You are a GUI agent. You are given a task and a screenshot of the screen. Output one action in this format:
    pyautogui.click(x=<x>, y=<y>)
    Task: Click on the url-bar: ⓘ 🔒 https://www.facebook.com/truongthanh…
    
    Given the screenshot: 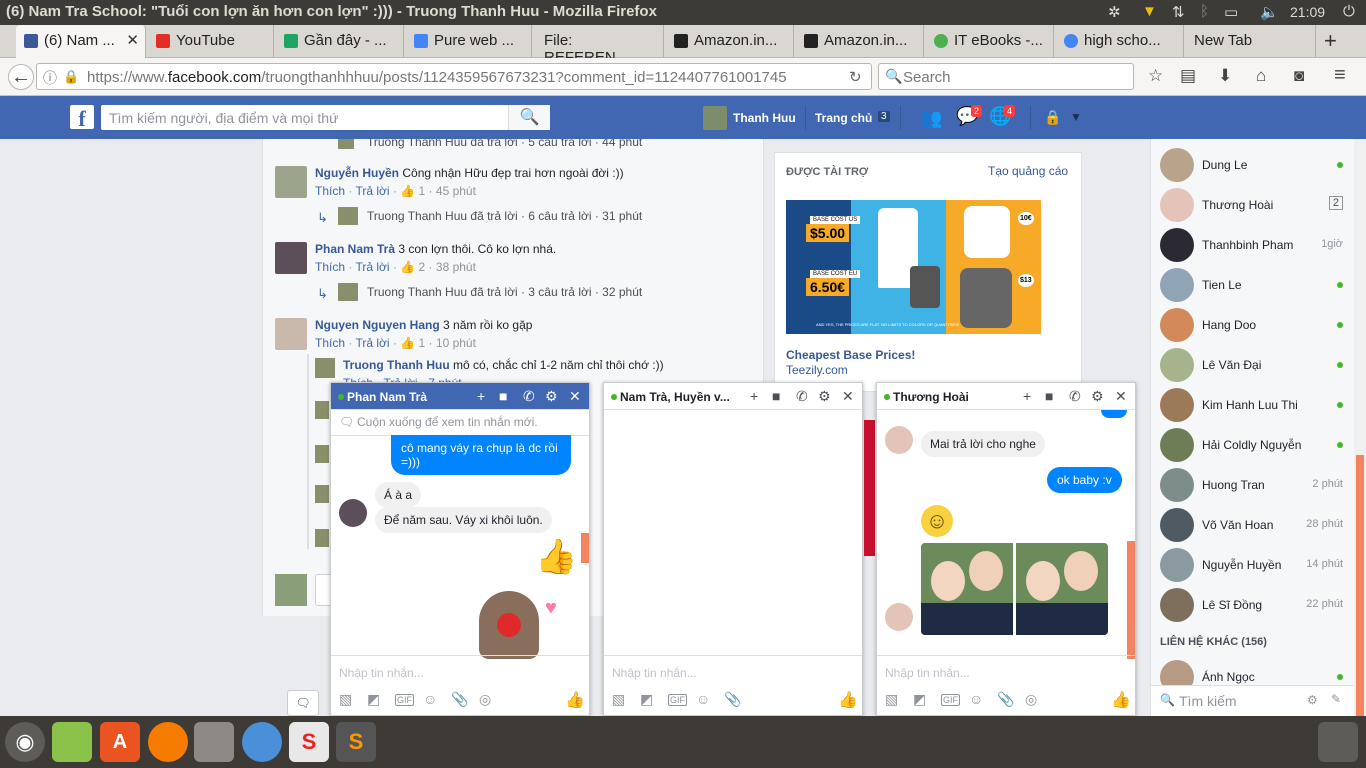 What is the action you would take?
    pyautogui.click(x=454, y=76)
    